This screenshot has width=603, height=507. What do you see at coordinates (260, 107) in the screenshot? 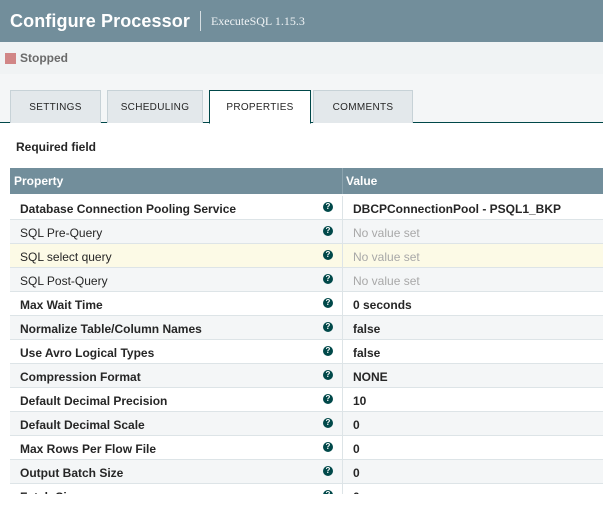
I see `tab-properties: PROPERTIES` at bounding box center [260, 107].